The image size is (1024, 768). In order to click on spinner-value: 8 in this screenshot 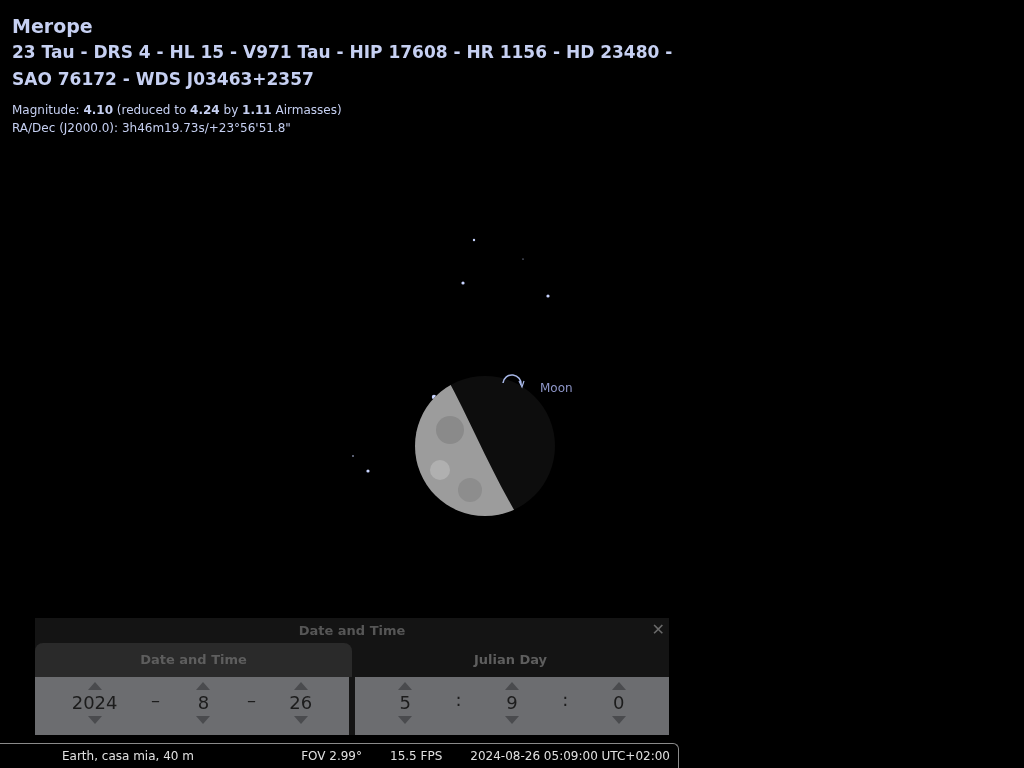, I will do `click(203, 703)`.